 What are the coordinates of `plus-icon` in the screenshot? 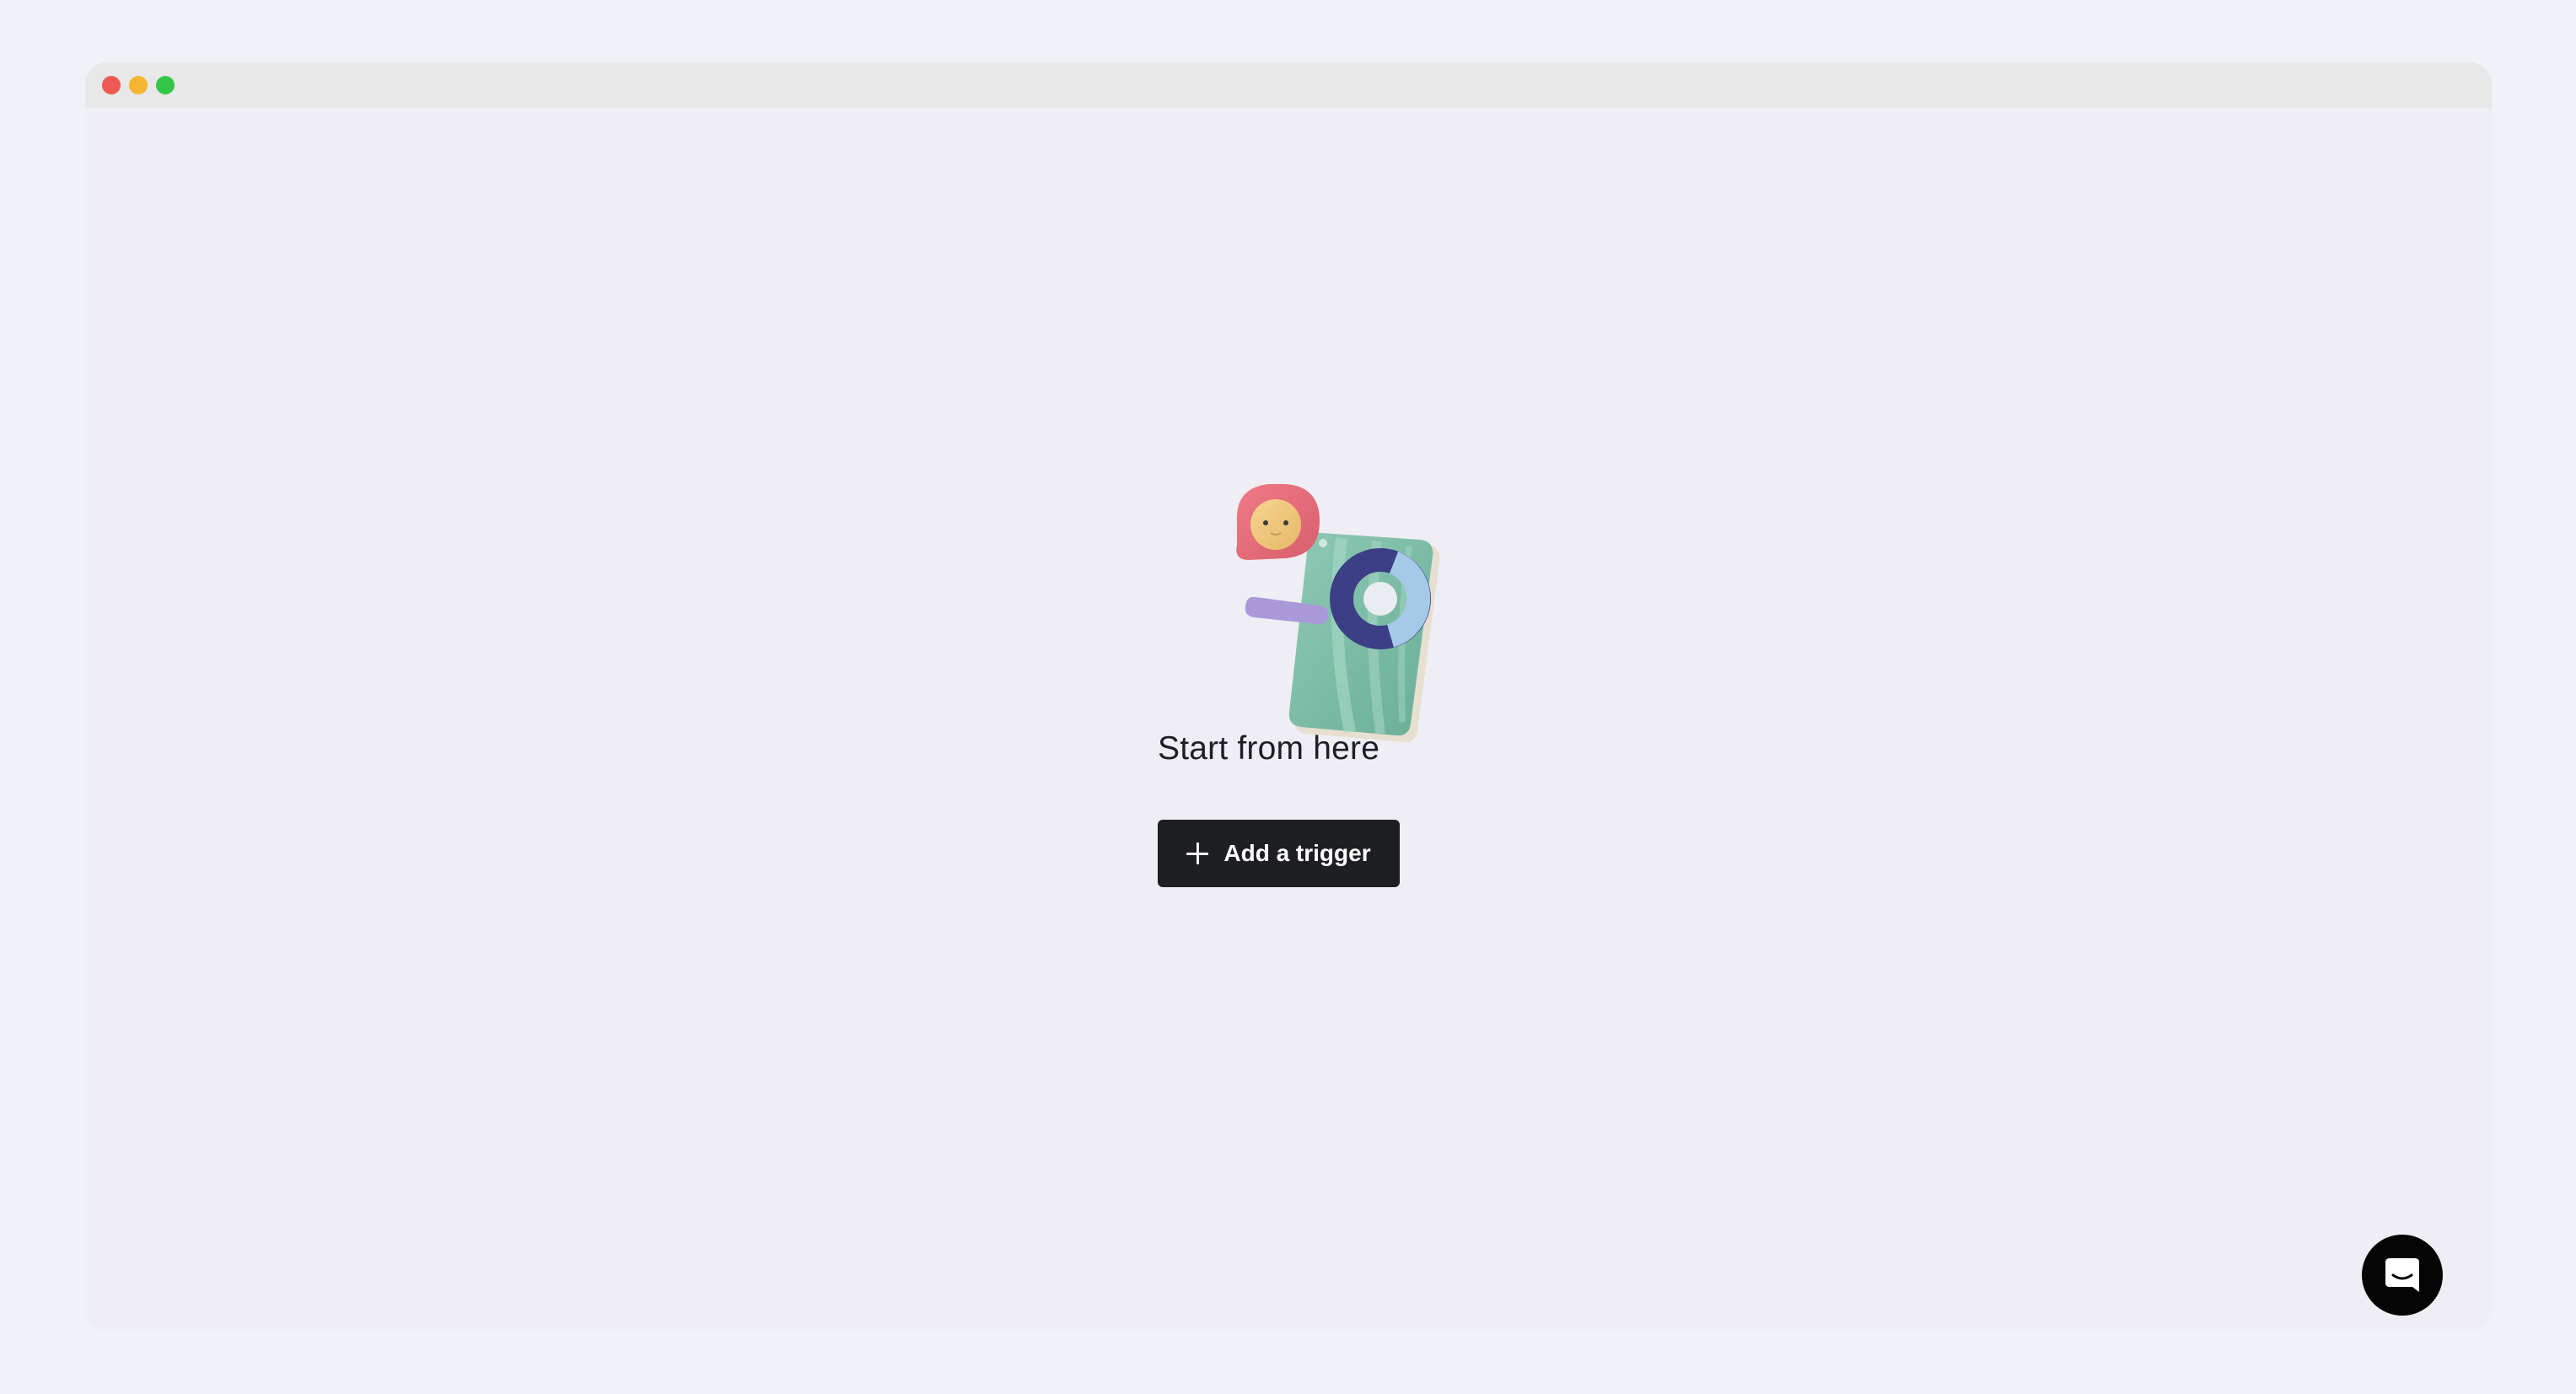 It's located at (1197, 853).